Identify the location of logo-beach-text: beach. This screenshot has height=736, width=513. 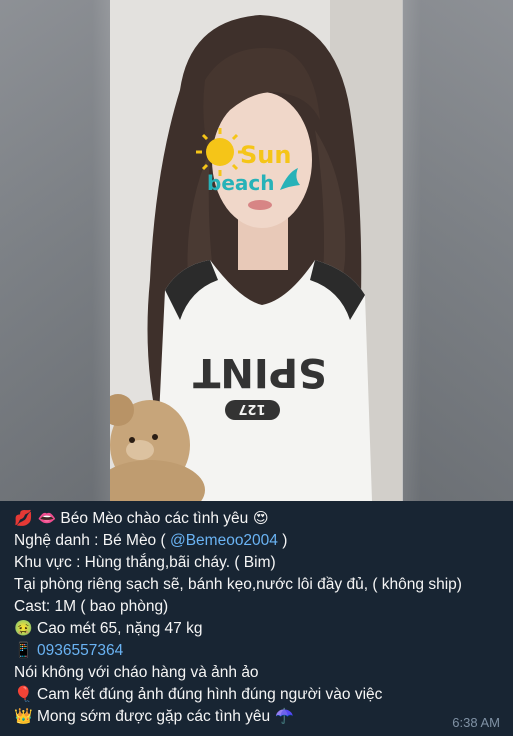
(240, 183).